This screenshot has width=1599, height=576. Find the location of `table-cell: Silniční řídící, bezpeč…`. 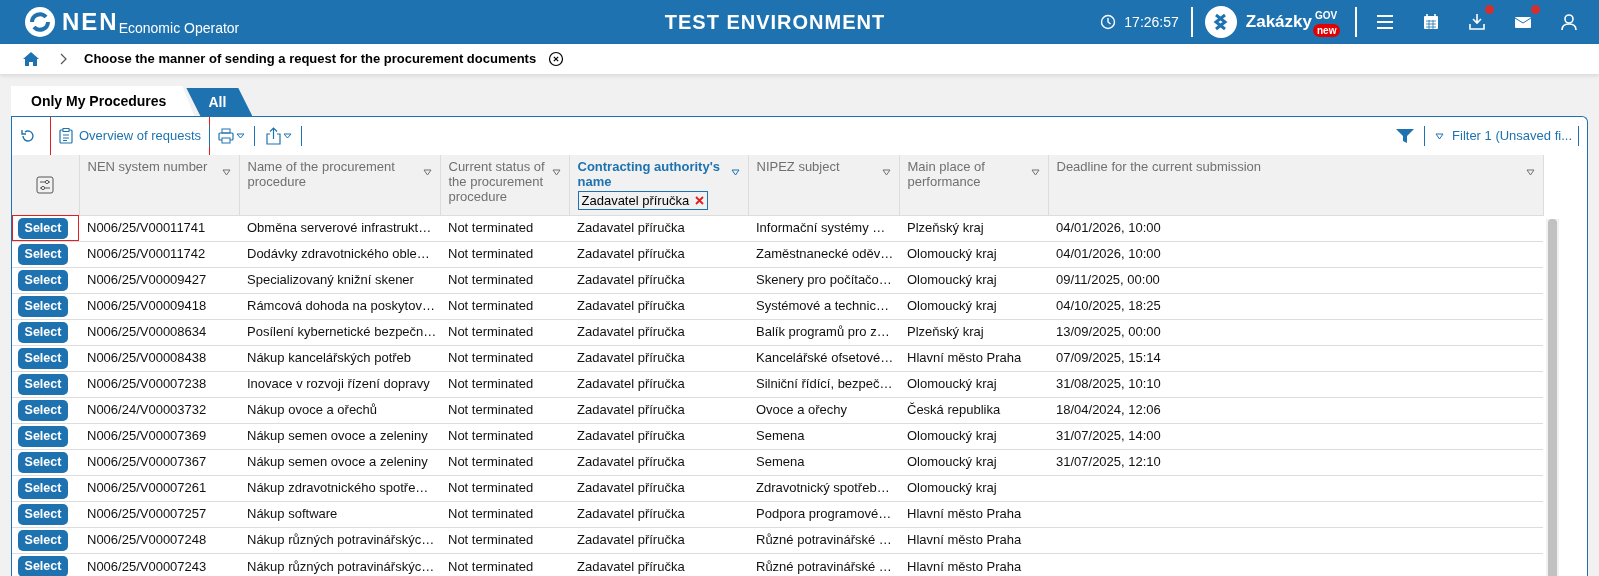

table-cell: Silniční řídící, bezpeč… is located at coordinates (824, 384).